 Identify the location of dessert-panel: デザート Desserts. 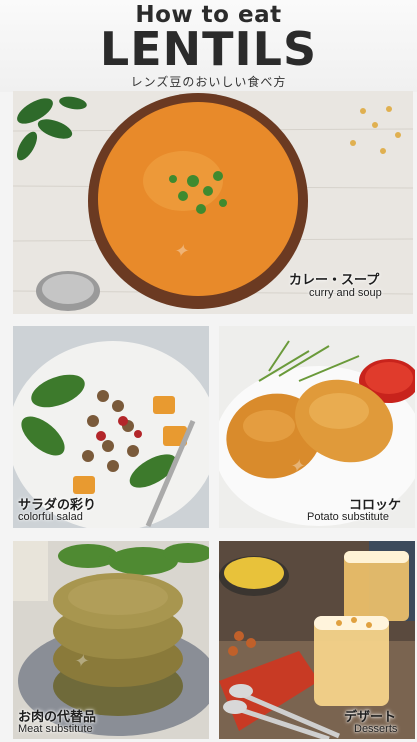
(317, 640).